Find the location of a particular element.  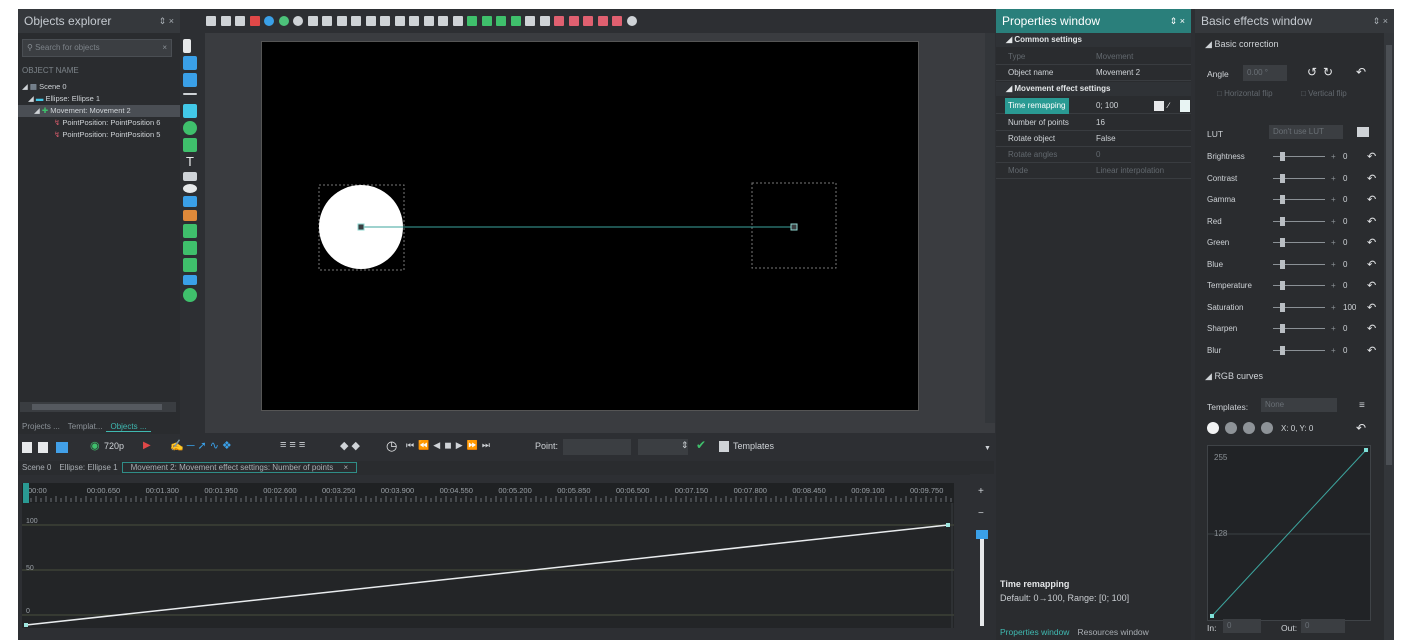

properties-pin-close: ⇕ × is located at coordinates (1177, 21).